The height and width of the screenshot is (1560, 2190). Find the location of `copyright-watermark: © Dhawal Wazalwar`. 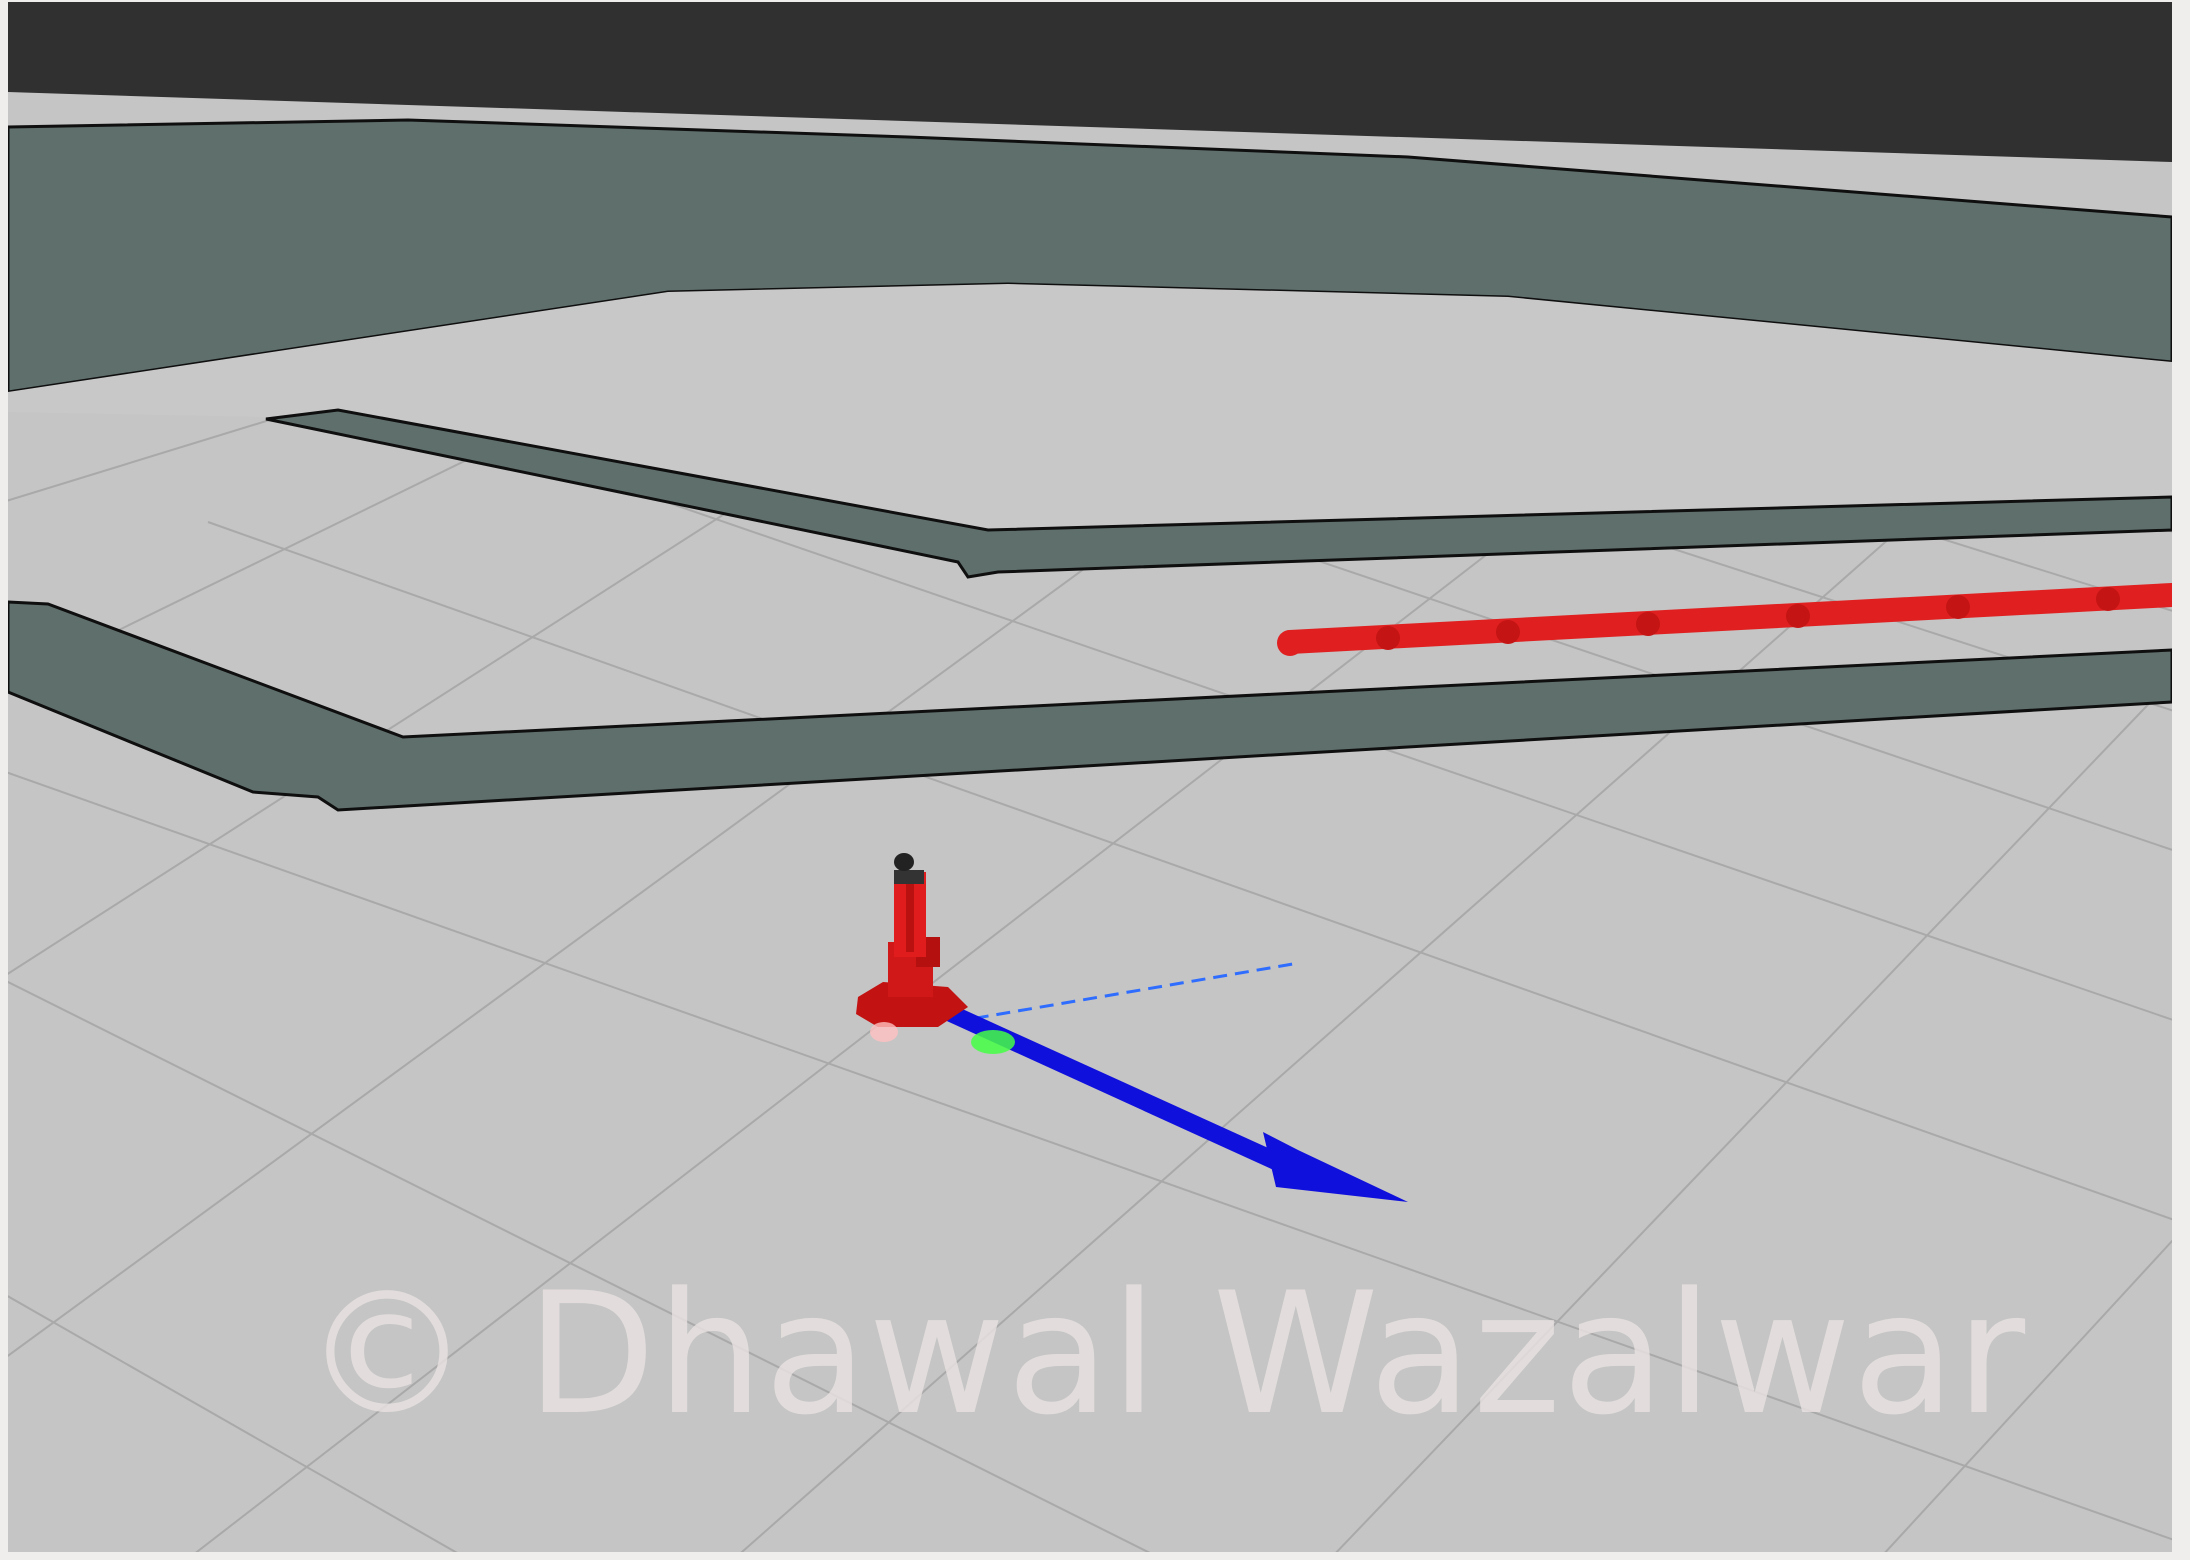

copyright-watermark: © Dhawal Wazalwar is located at coordinates (1165, 1354).